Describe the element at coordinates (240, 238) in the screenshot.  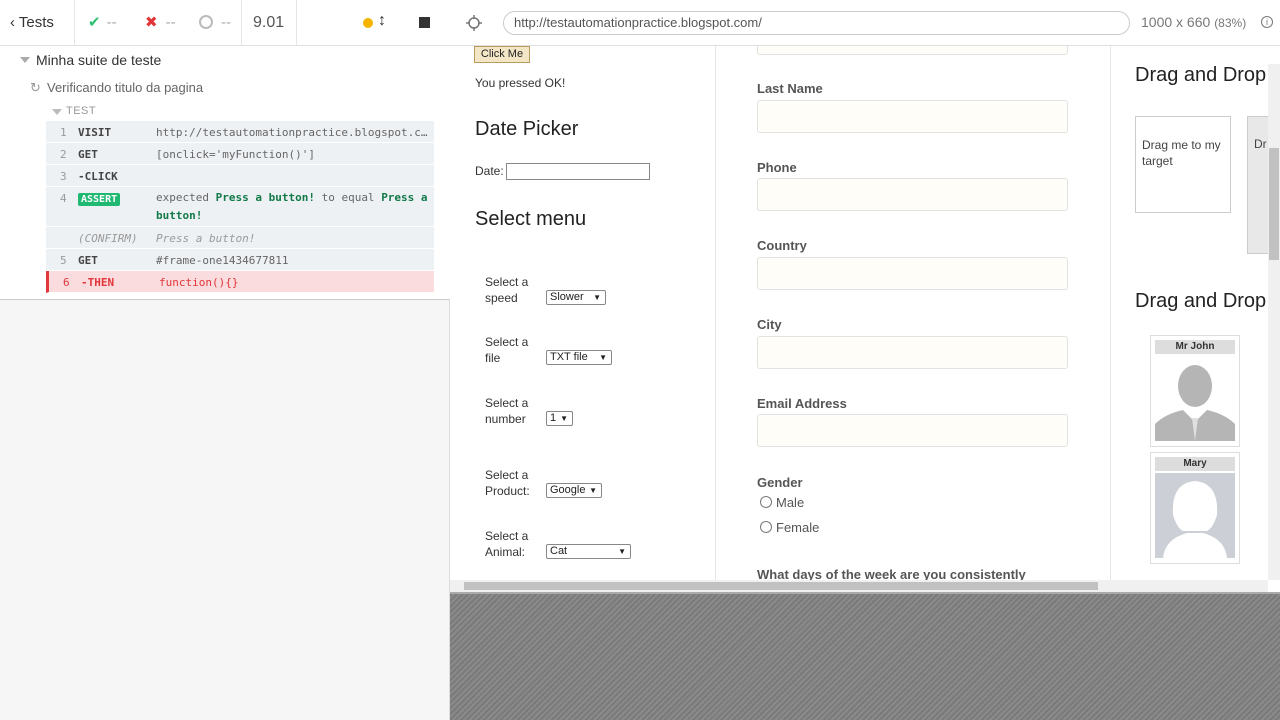
I see `command-row-event: (CONFIRM) Press a button!` at that location.